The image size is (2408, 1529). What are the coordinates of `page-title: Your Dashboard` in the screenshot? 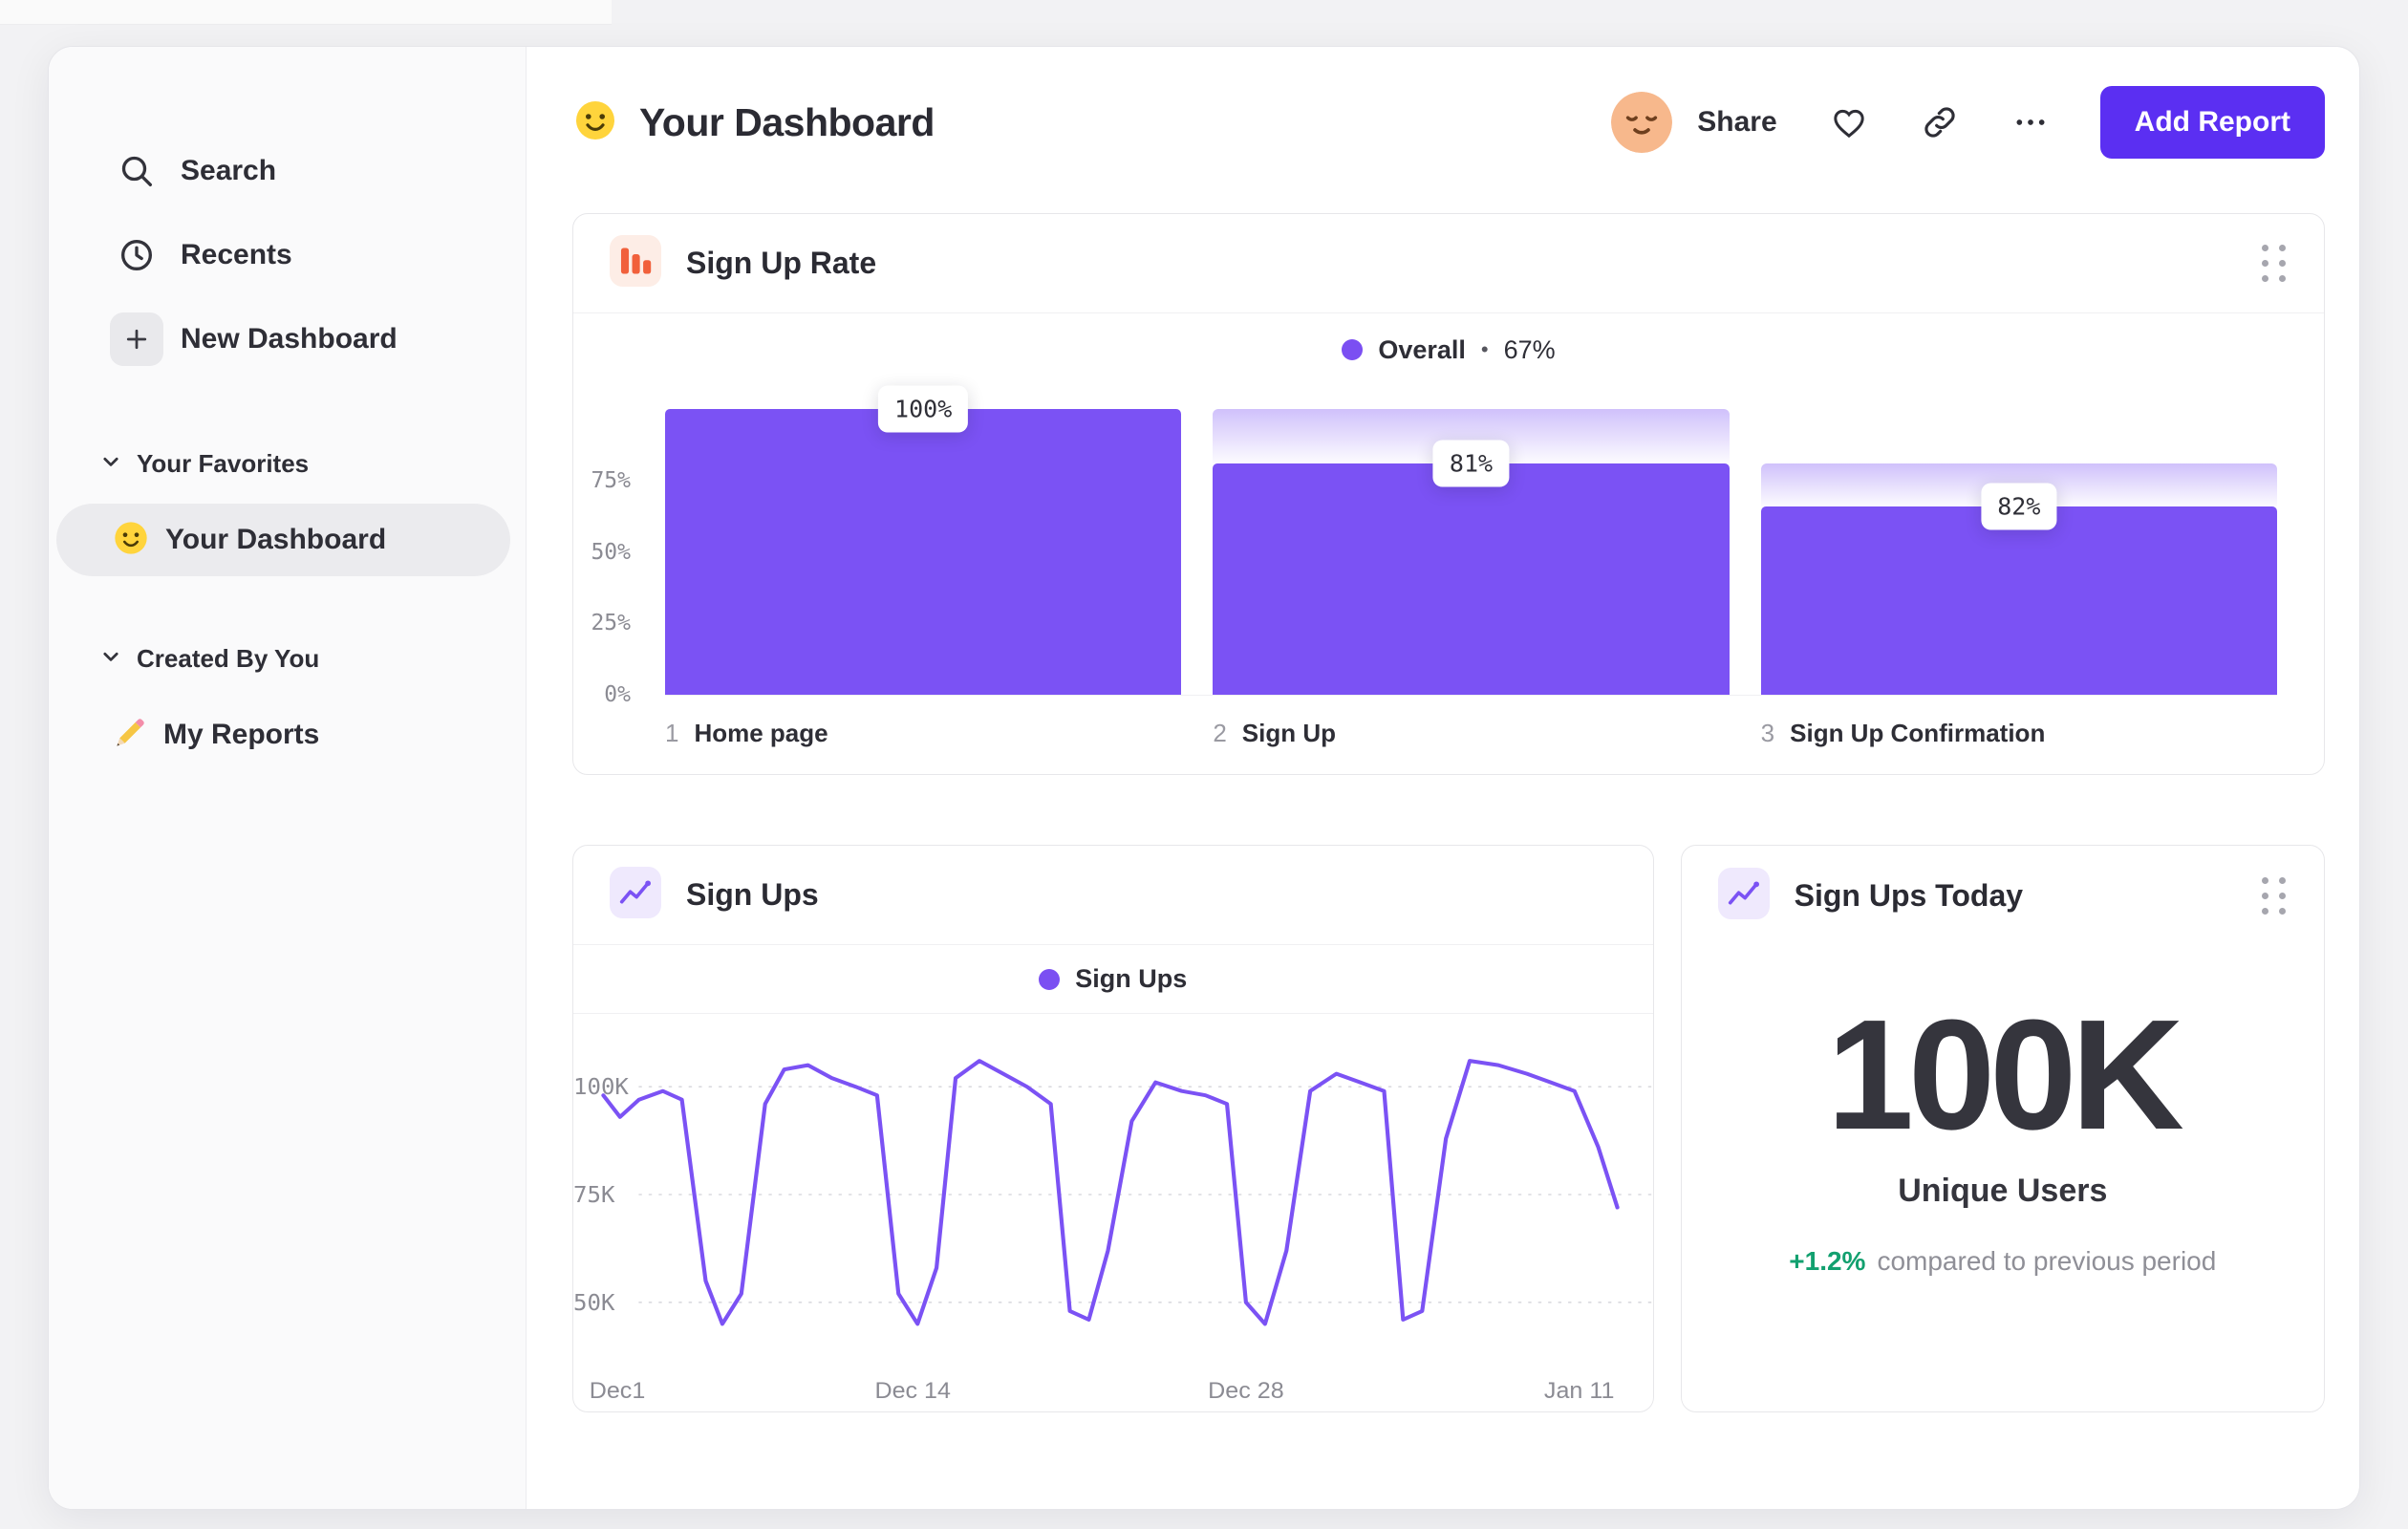 It's located at (787, 121).